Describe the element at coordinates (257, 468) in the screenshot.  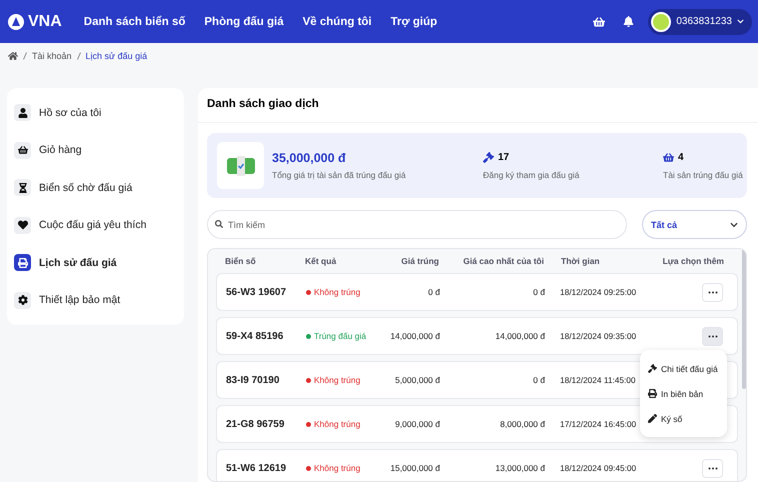
I see `plate-number: 51-W6 12619` at that location.